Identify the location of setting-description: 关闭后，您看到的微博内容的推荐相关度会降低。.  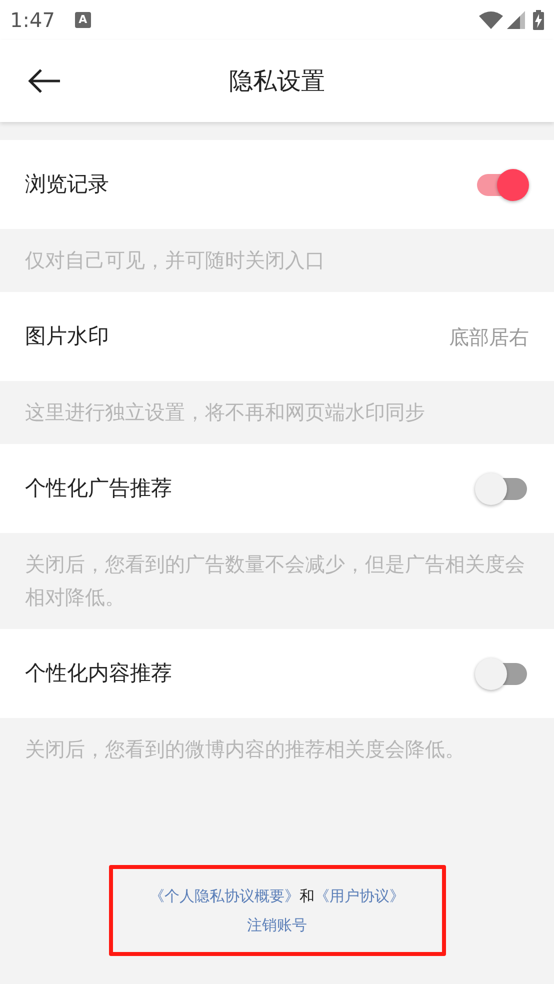
(245, 749).